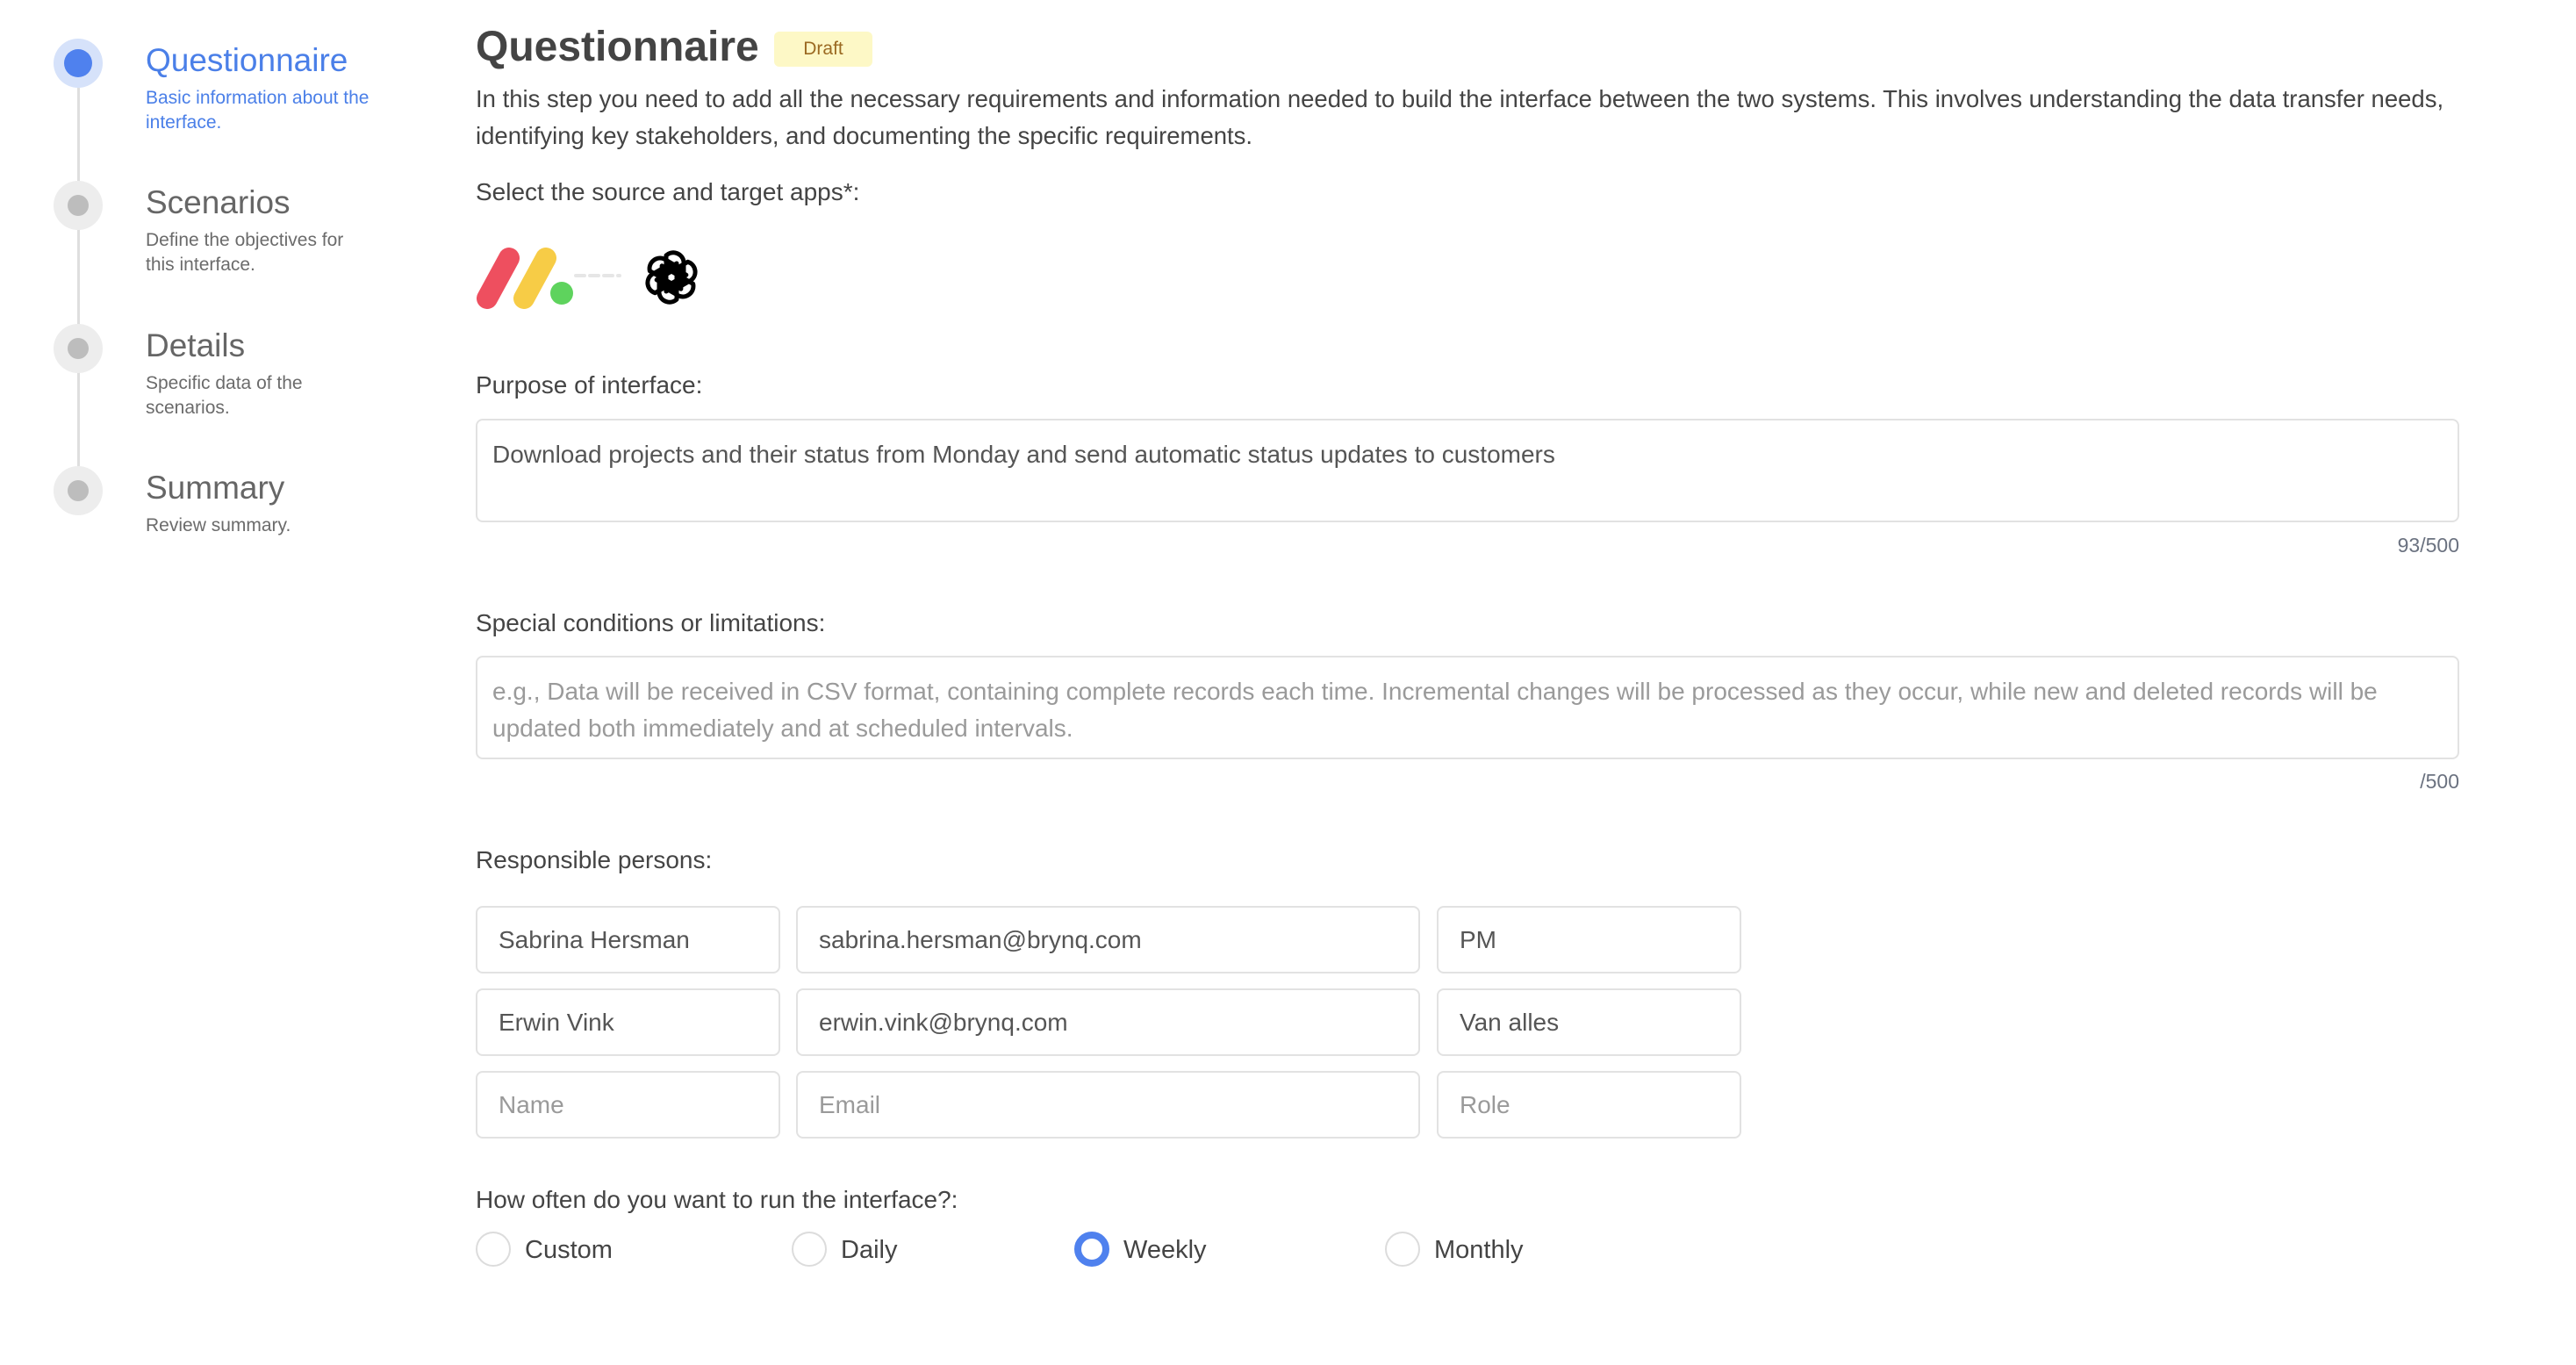 The image size is (2576, 1365). What do you see at coordinates (258, 110) in the screenshot?
I see `step-subtitle: Basic information about the interface.` at bounding box center [258, 110].